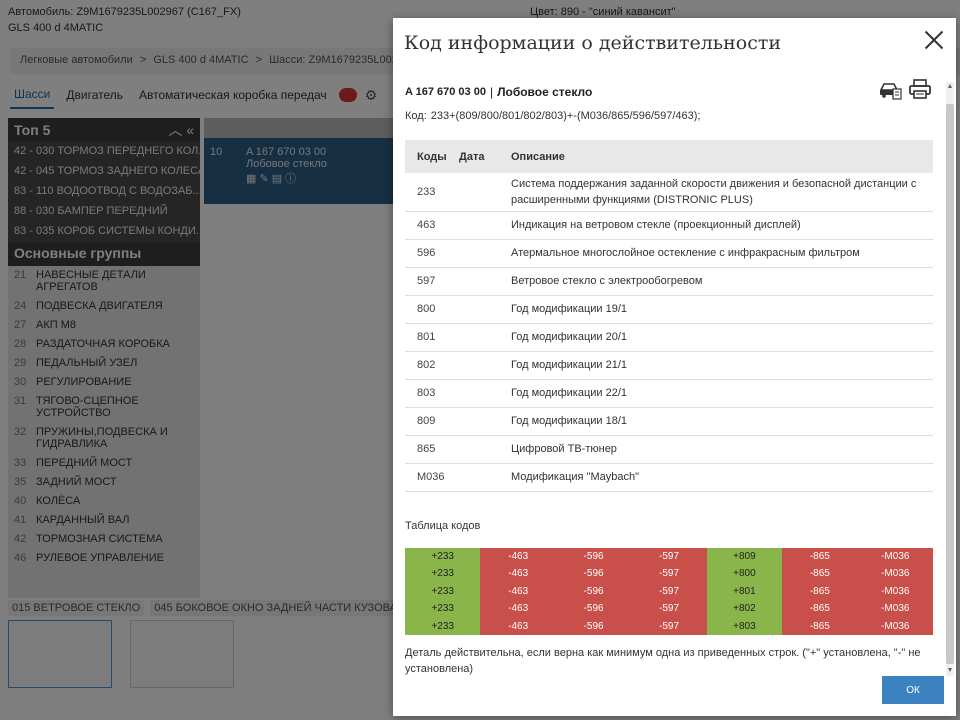  Describe the element at coordinates (432, 156) in the screenshot. I see `col-codes: Коды` at that location.